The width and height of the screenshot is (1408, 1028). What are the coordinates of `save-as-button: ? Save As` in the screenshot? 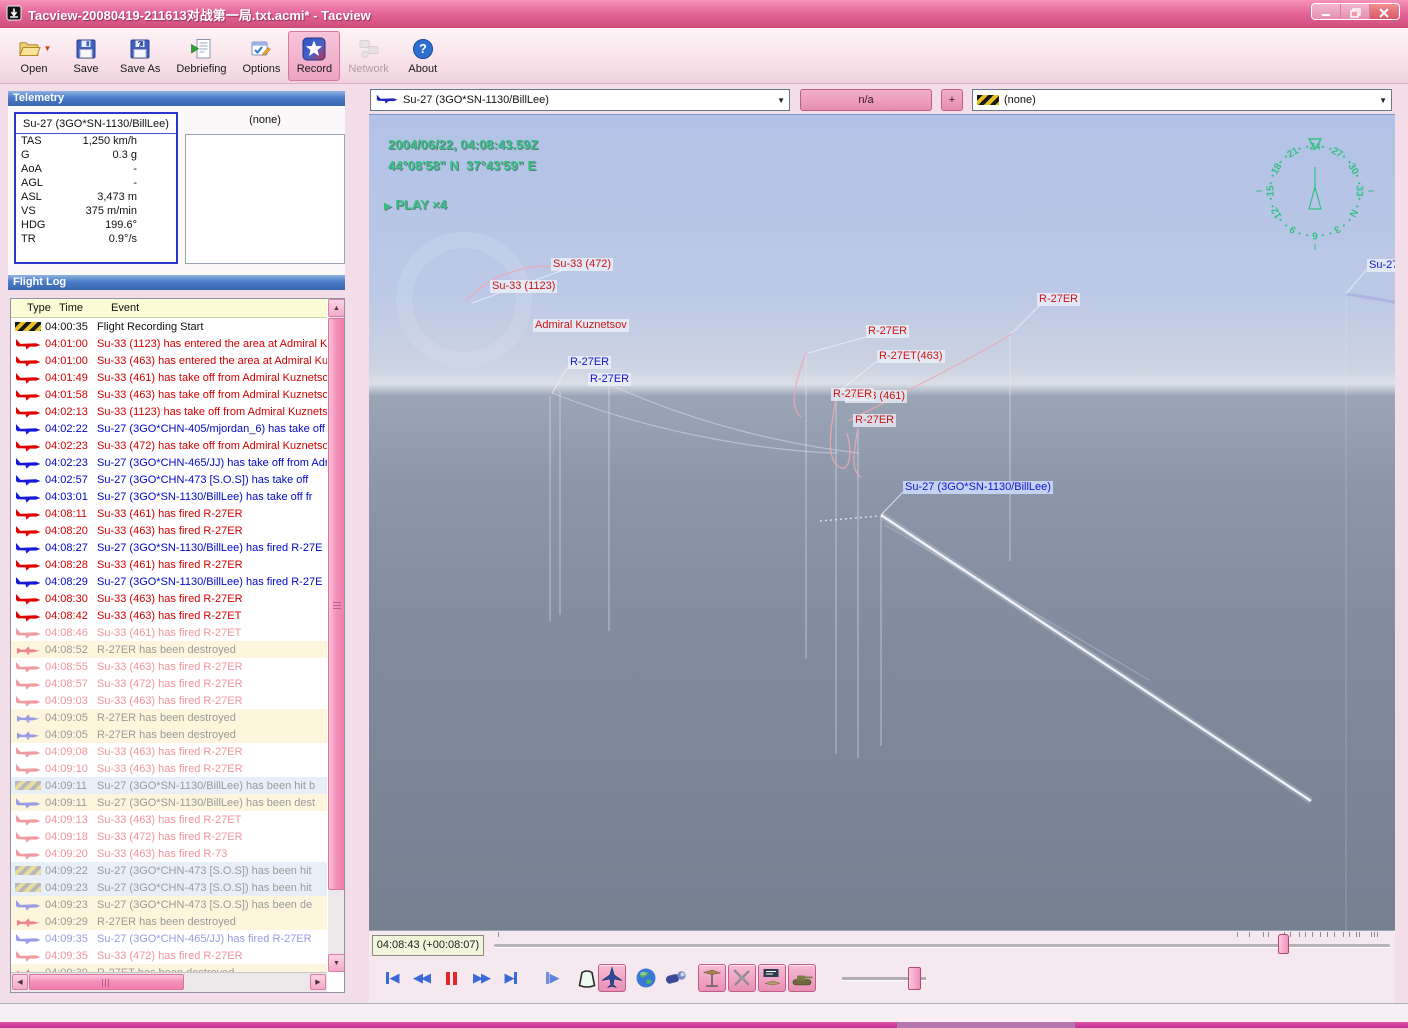 It's located at (140, 56).